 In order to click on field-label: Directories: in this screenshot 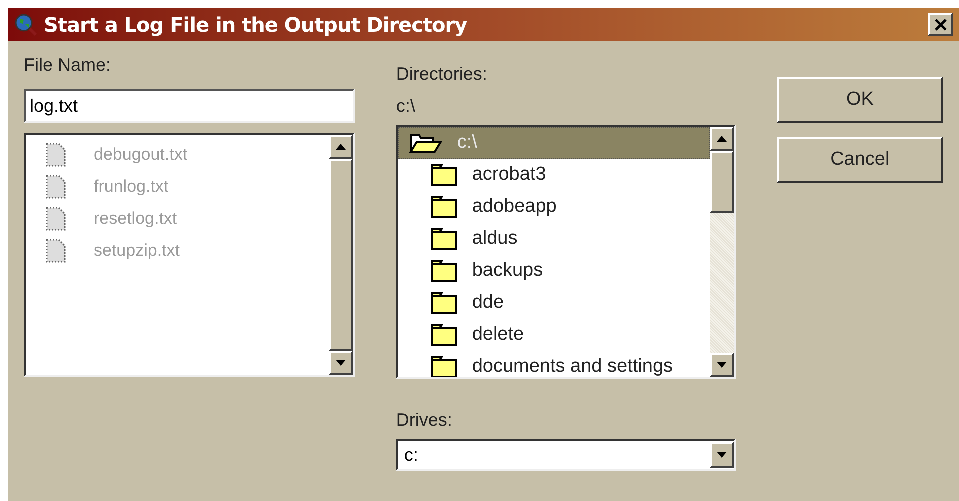, I will do `click(442, 74)`.